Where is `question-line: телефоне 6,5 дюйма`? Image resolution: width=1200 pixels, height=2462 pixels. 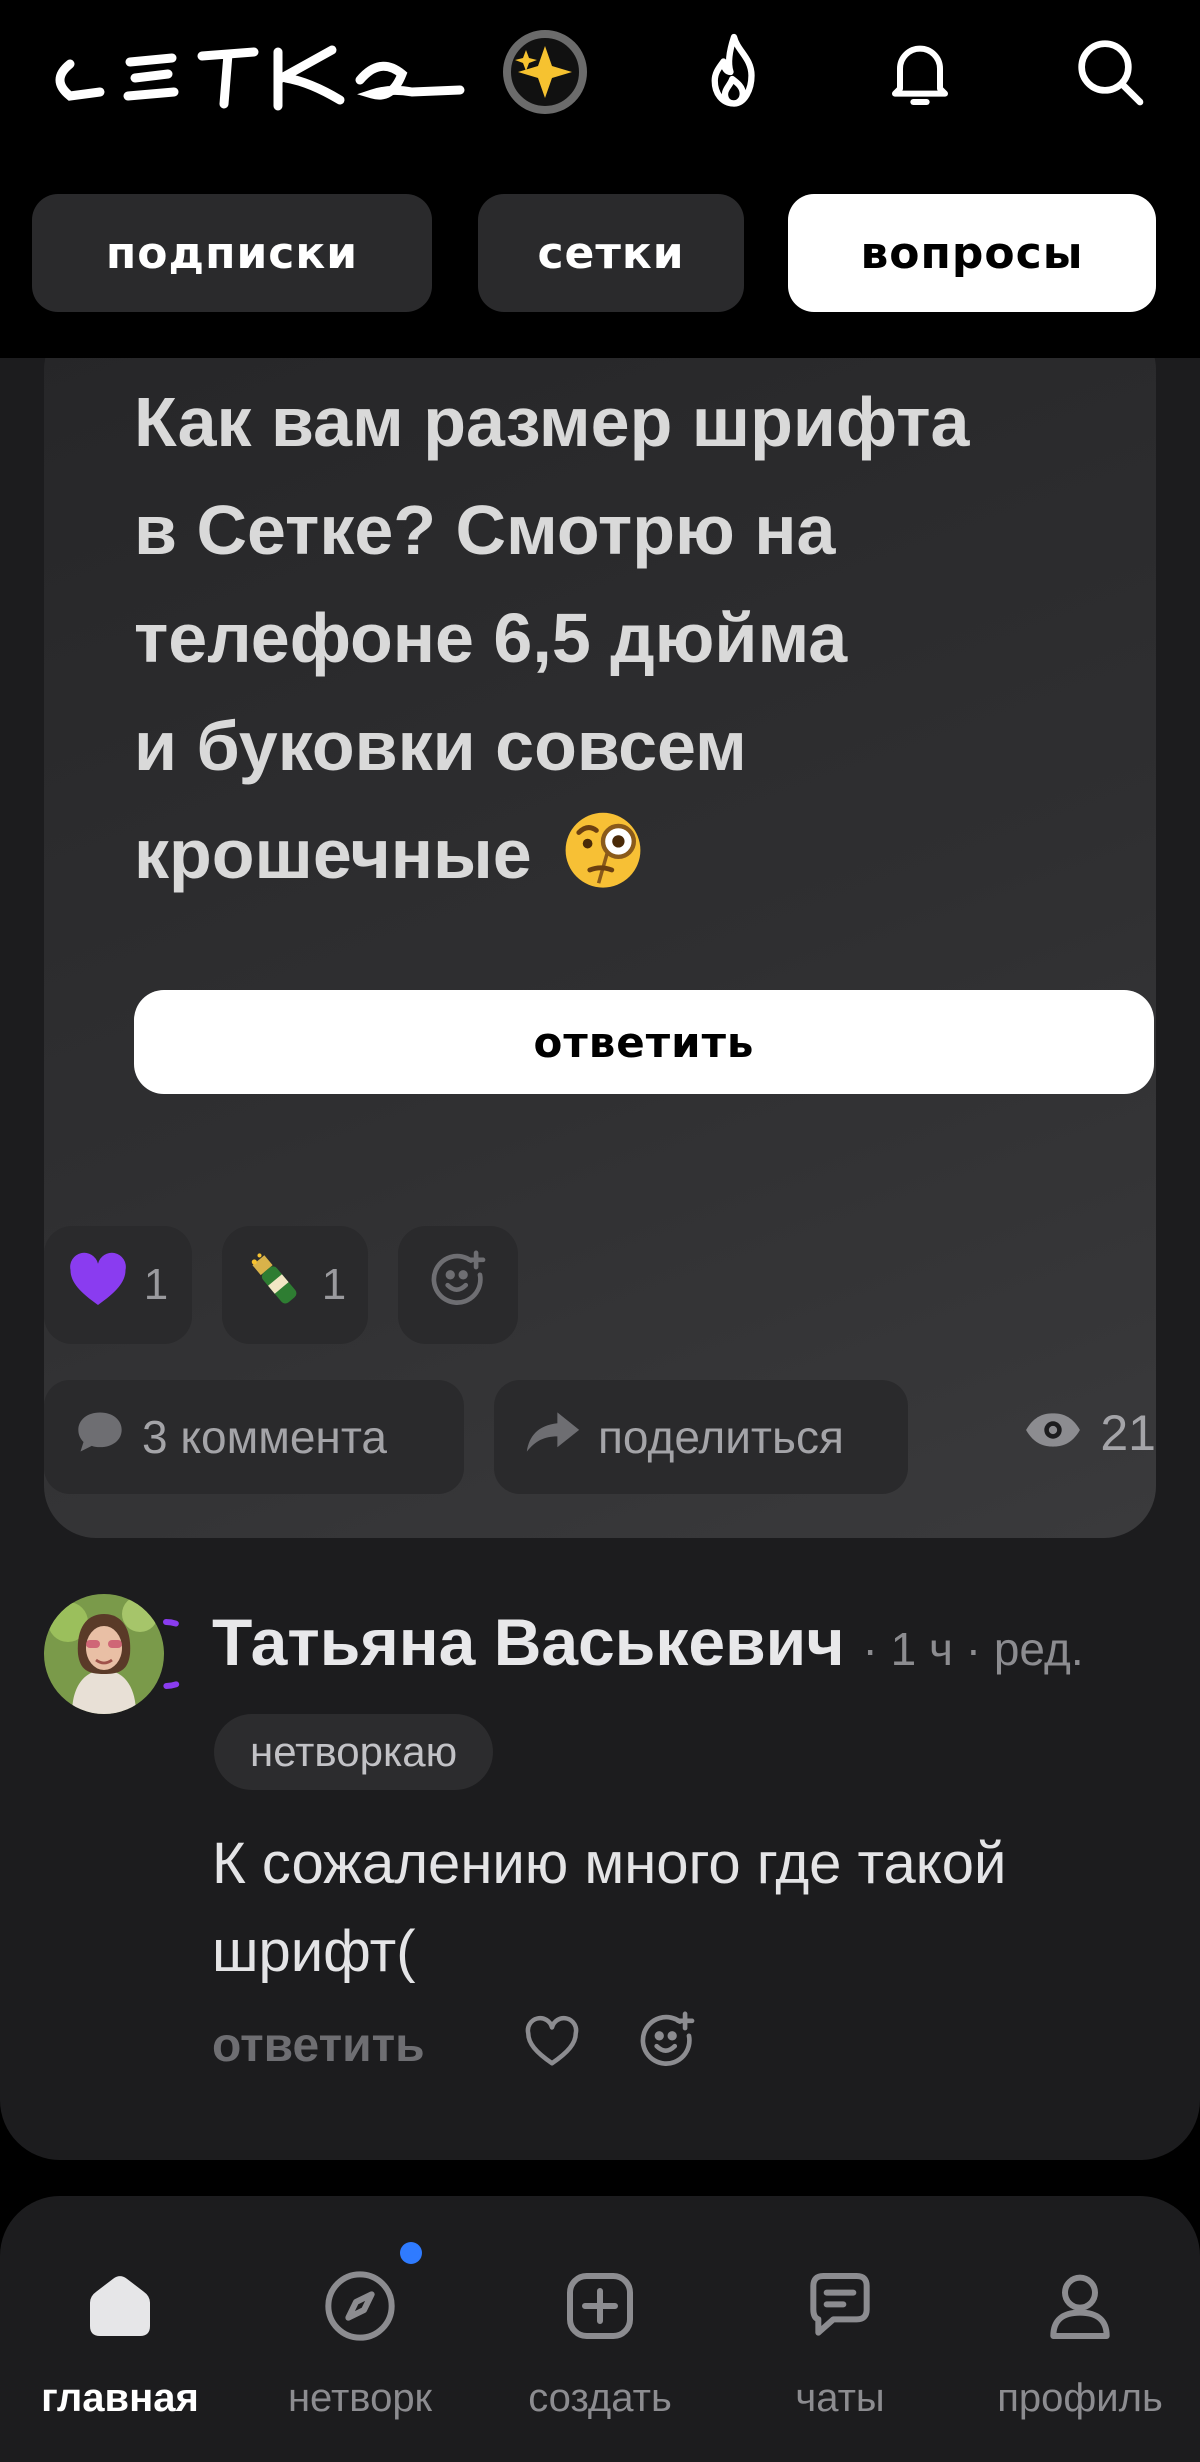 question-line: телефоне 6,5 дюйма is located at coordinates (491, 638).